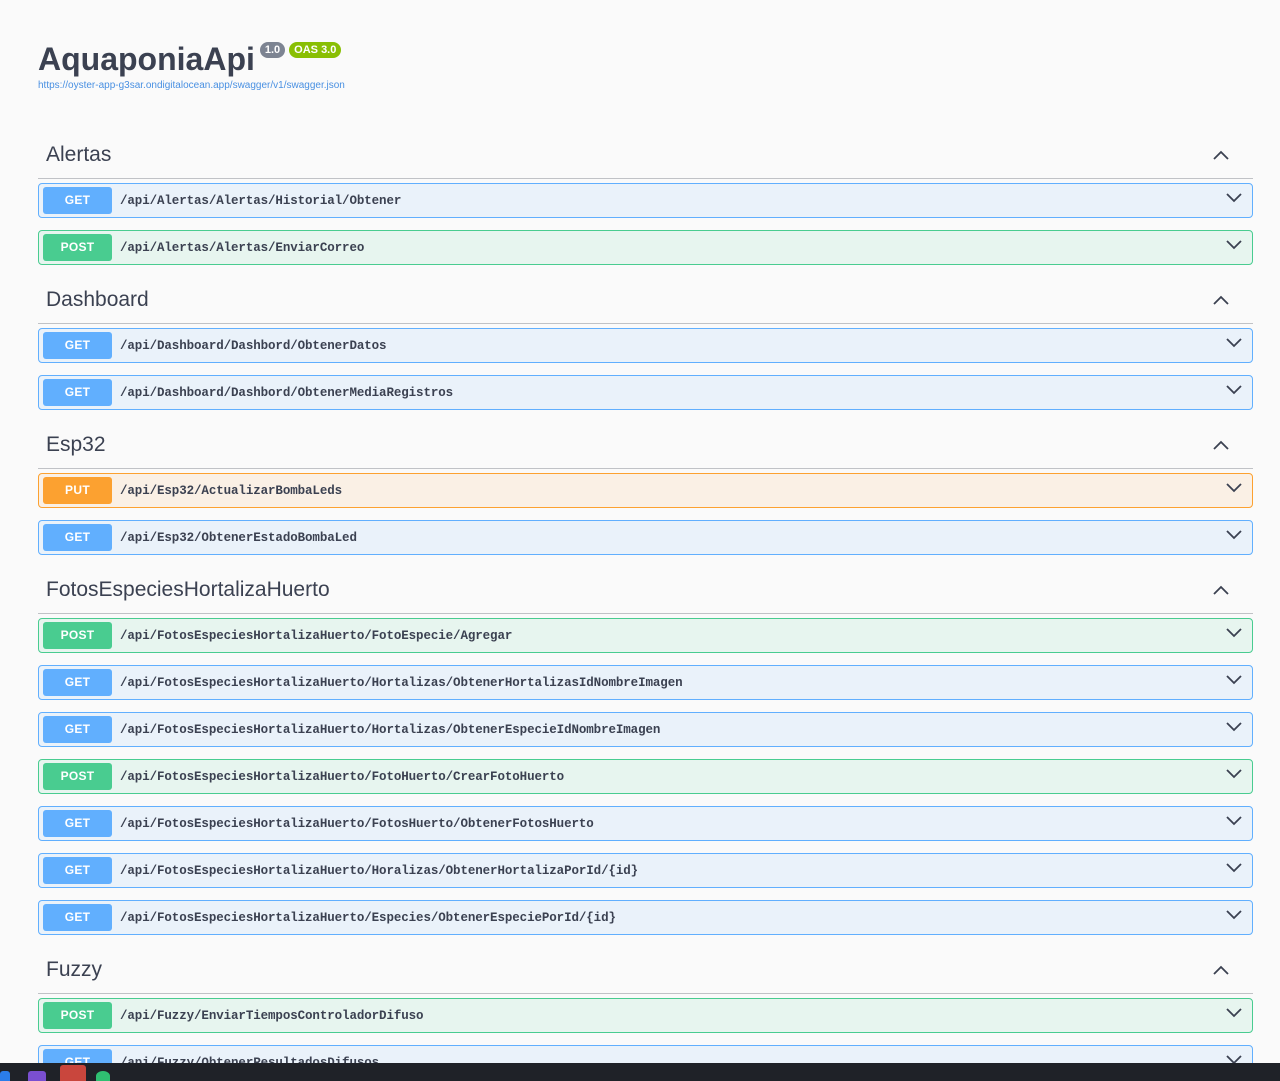 This screenshot has width=1280, height=1081. Describe the element at coordinates (103, 1076) in the screenshot. I see `whatsapp-icon` at that location.